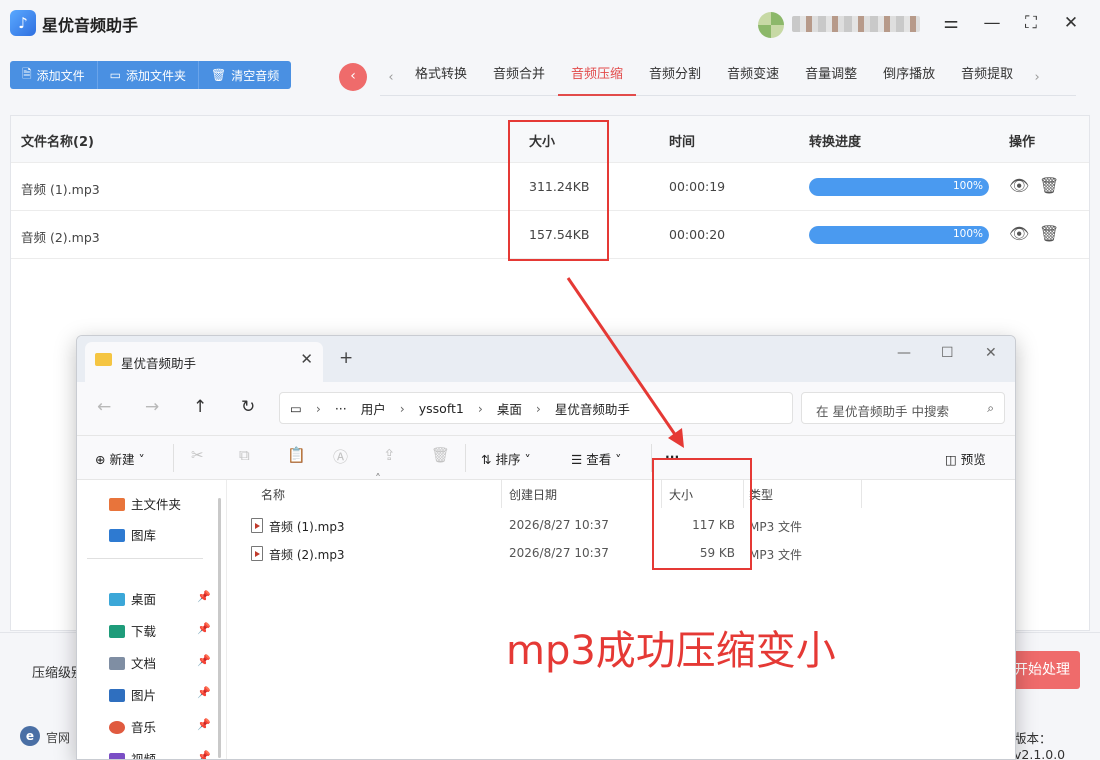  I want to click on app-title: 星优音频助手, so click(90, 25).